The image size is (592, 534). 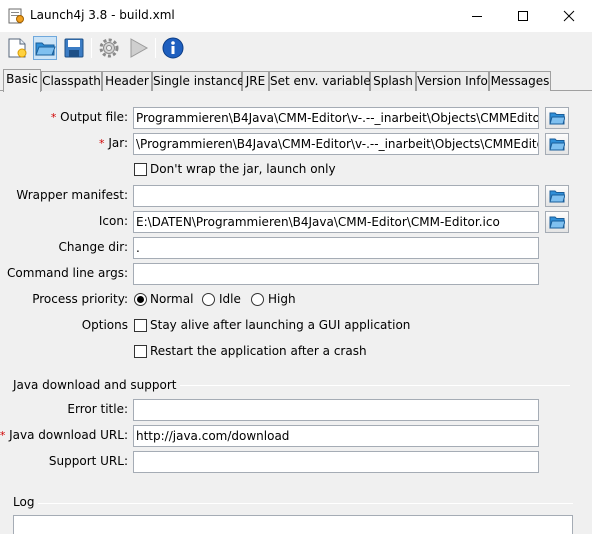 I want to click on options-label: Options, so click(x=104, y=325).